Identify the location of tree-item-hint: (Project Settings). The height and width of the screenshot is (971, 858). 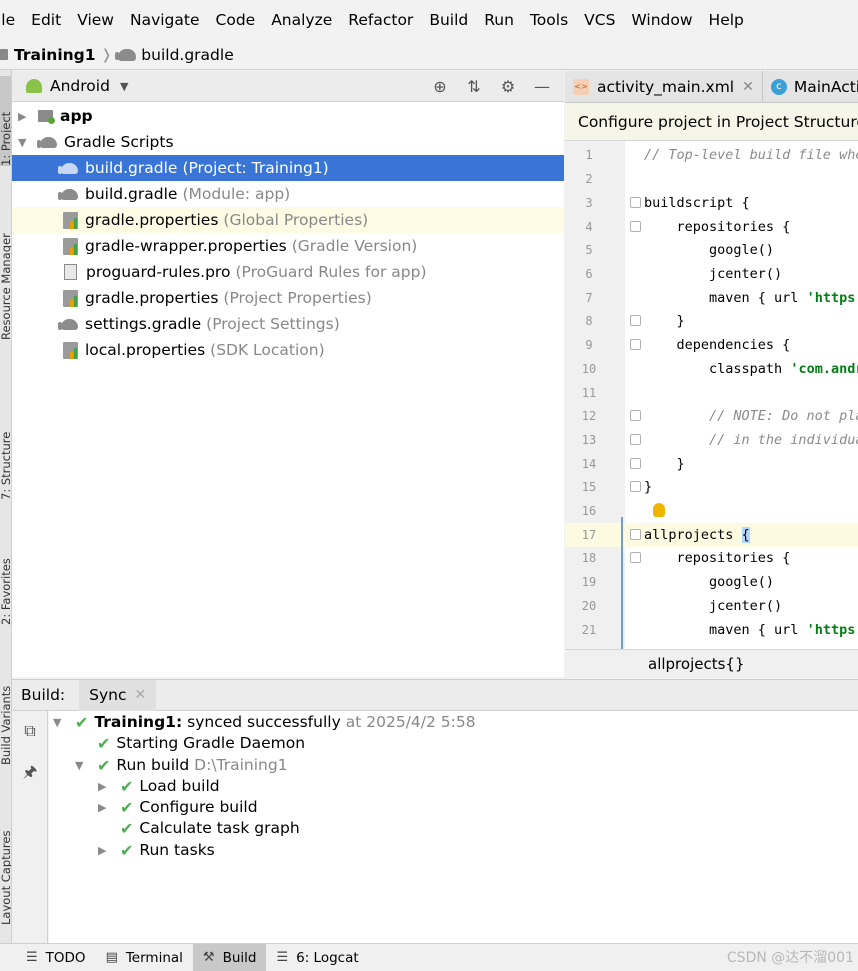
(273, 324).